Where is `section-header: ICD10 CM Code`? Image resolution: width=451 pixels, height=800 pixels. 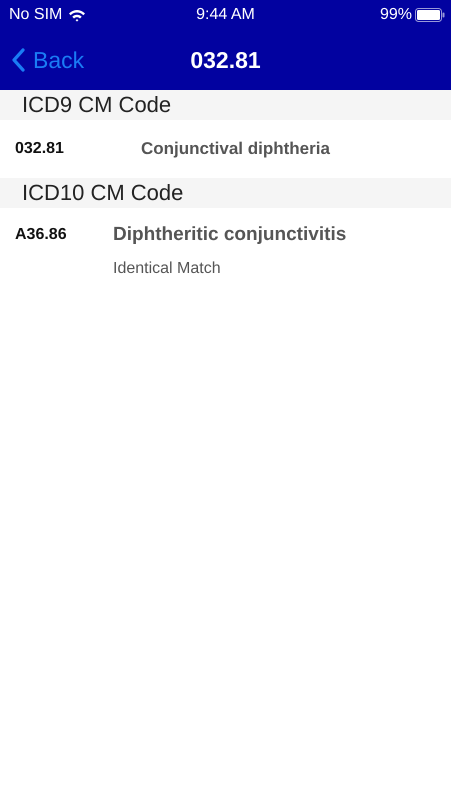
section-header: ICD10 CM Code is located at coordinates (225, 193).